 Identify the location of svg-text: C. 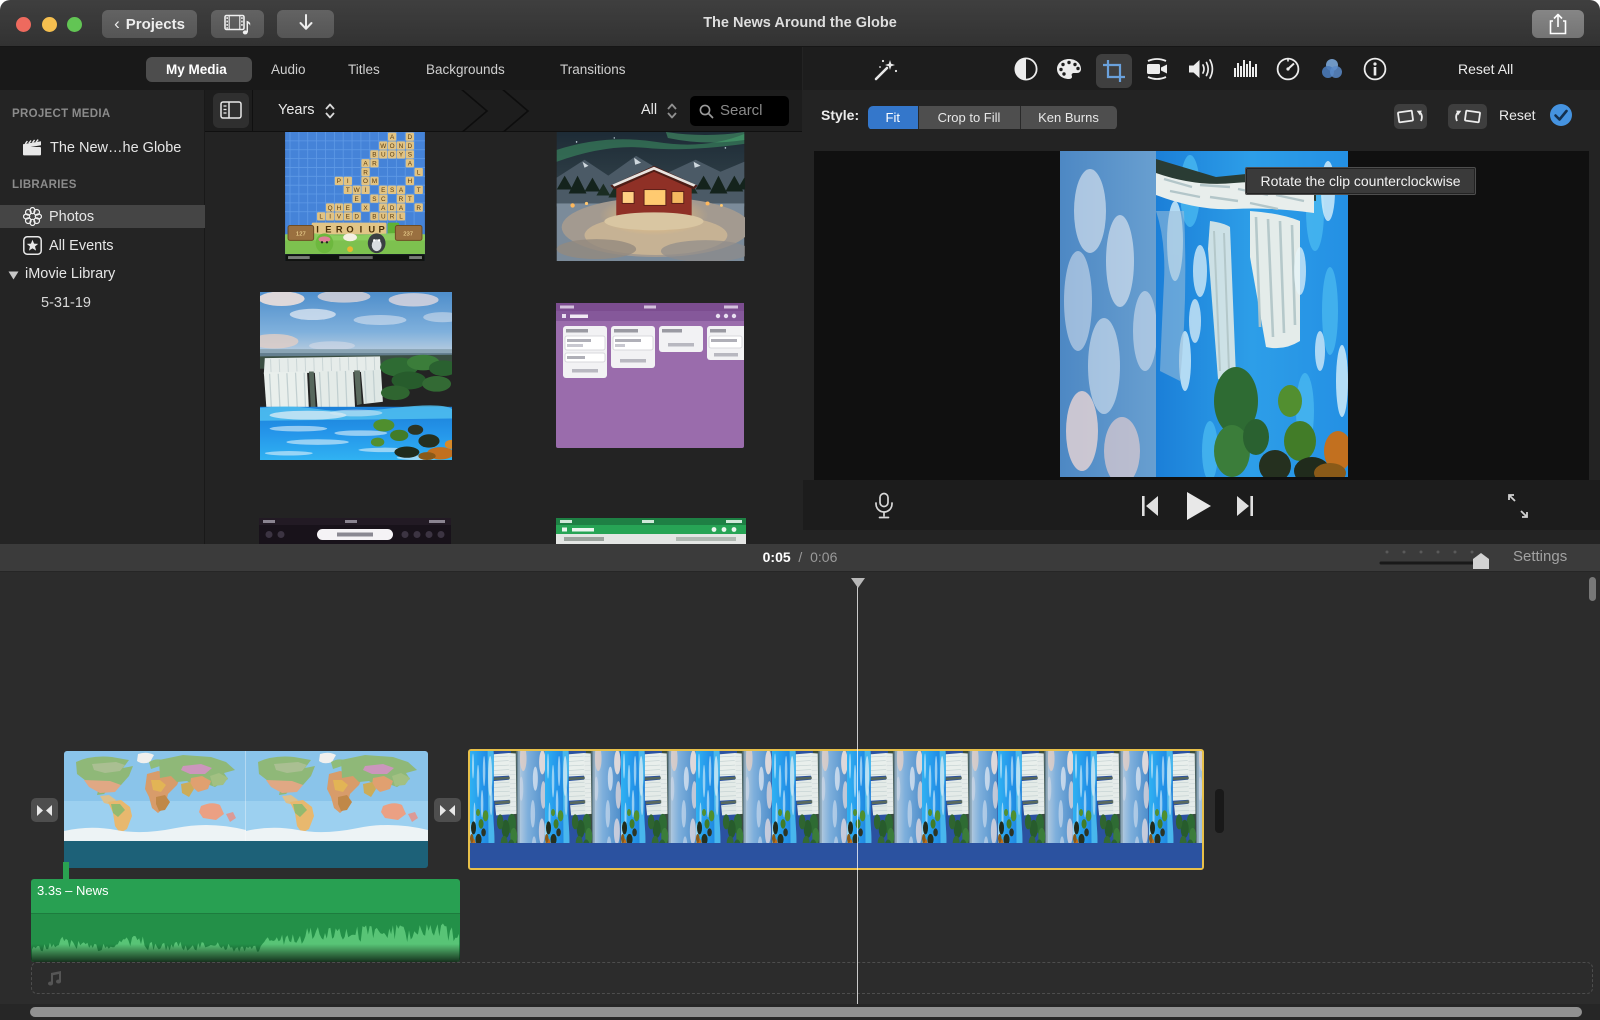
(383, 199).